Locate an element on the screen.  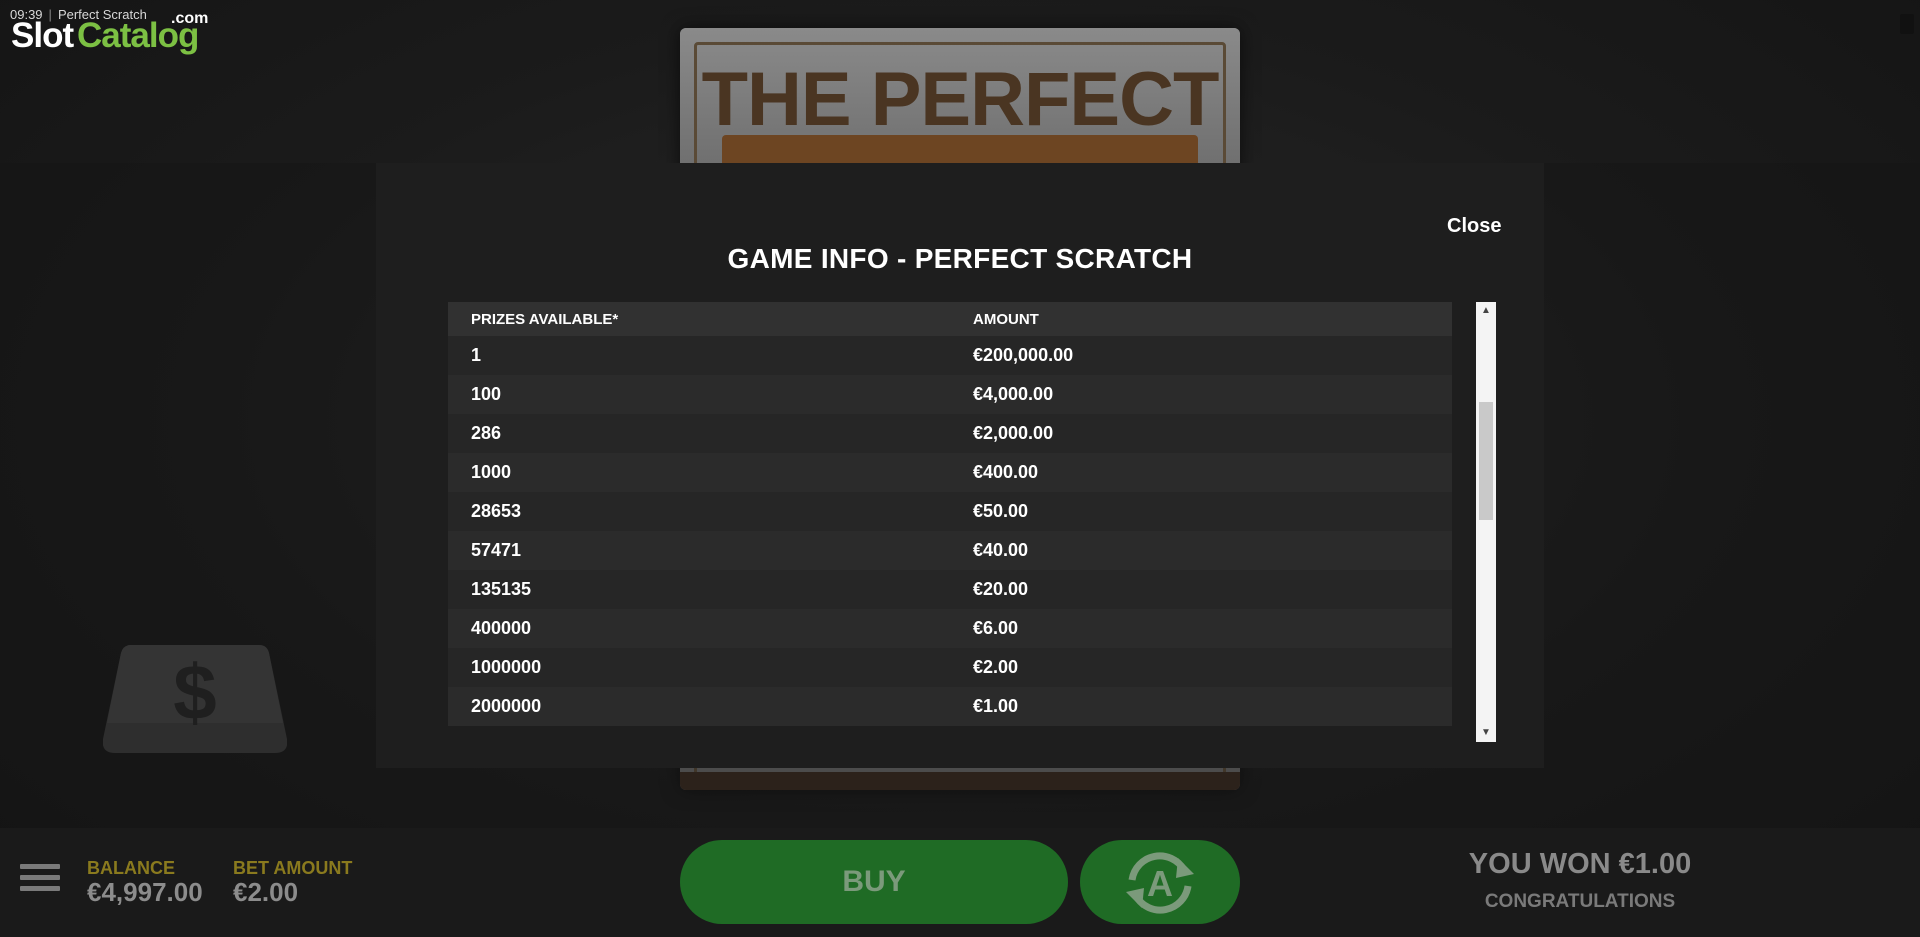
scrollbar-thumb is located at coordinates (1486, 461).